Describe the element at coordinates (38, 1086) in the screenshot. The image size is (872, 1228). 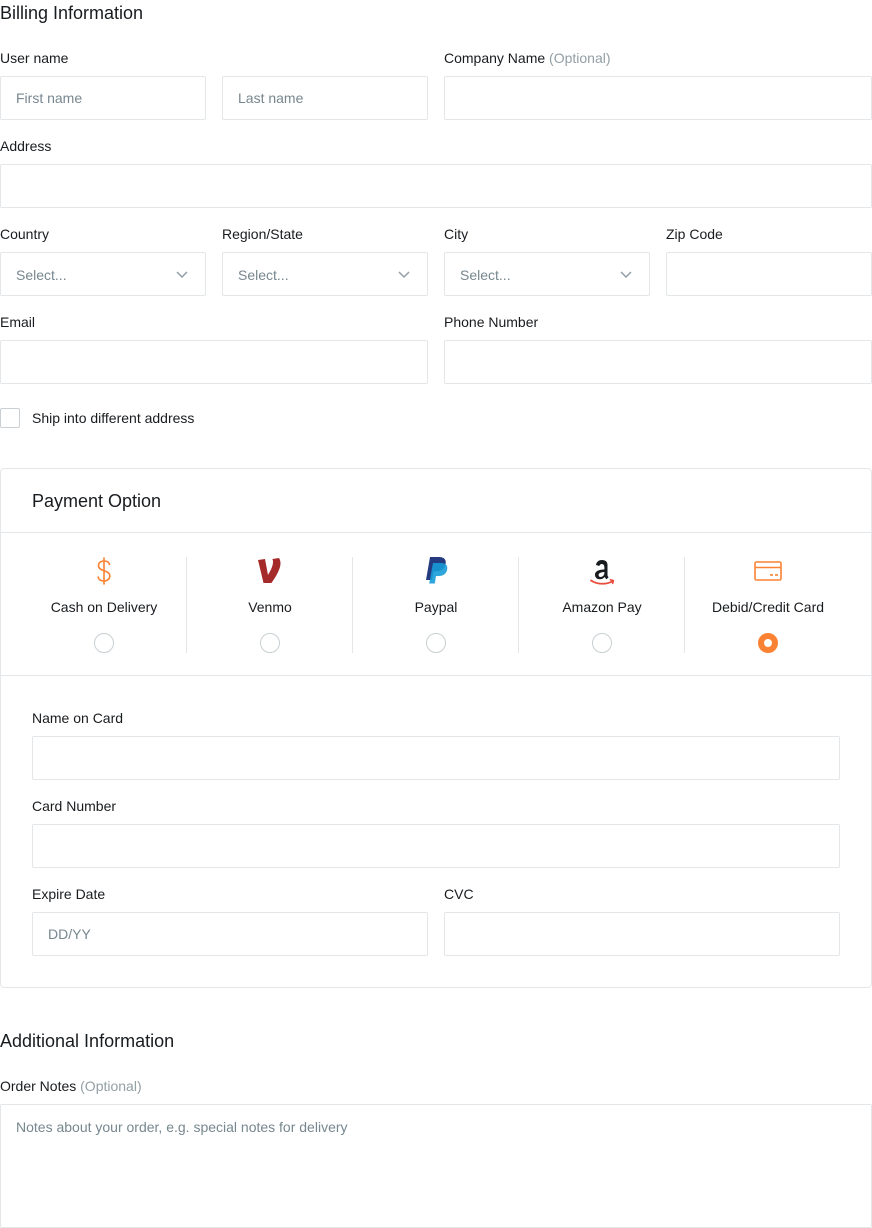
I see `order-notes-label-text: Order Notes` at that location.